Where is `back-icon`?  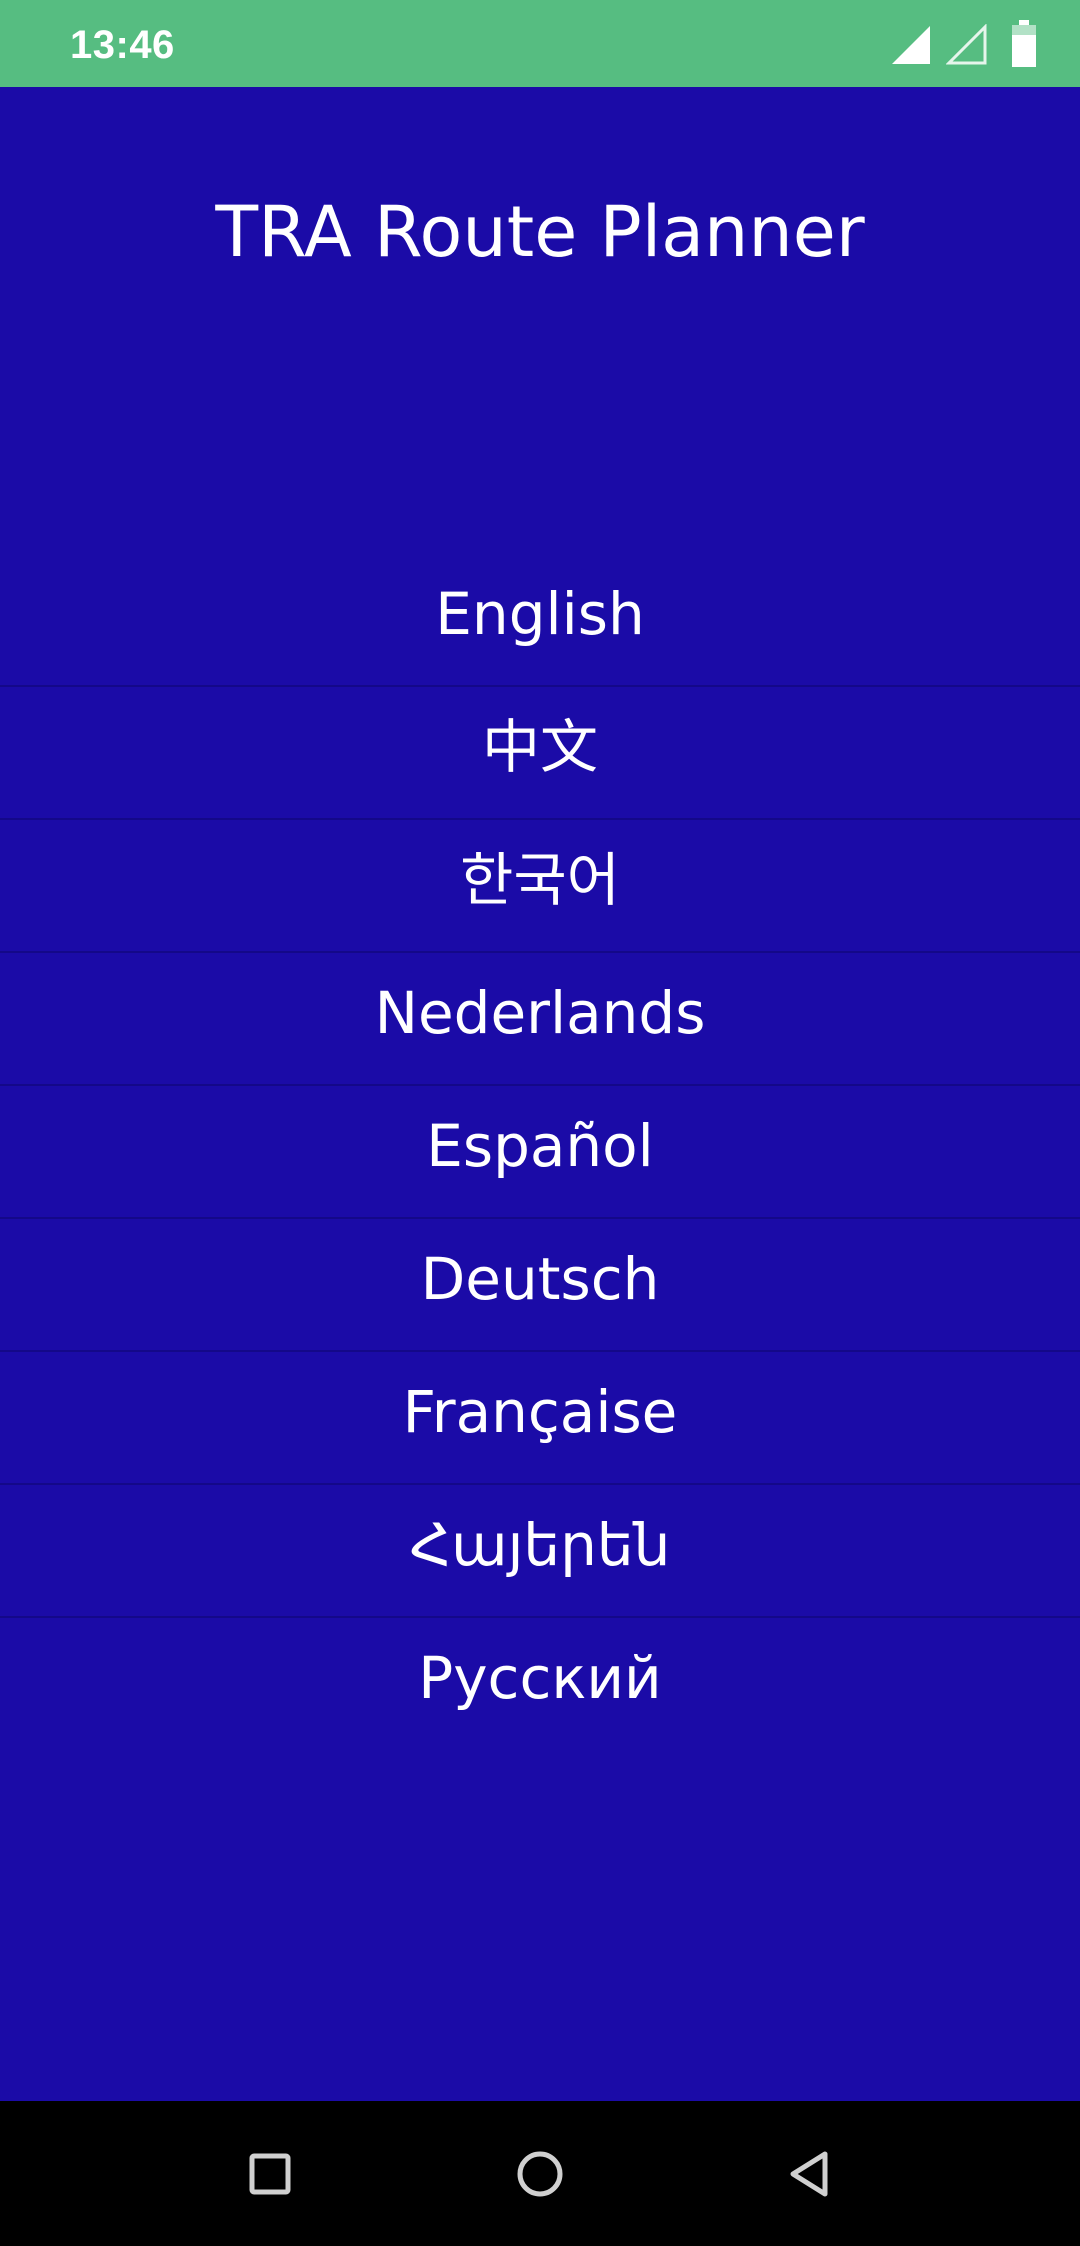
back-icon is located at coordinates (809, 2173).